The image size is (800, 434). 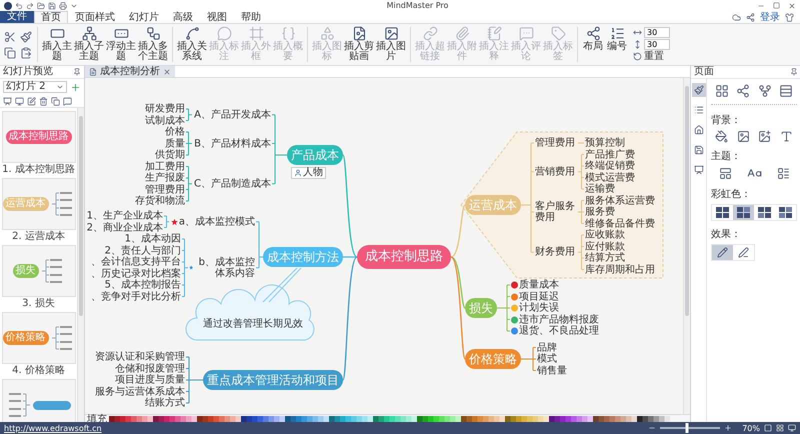 What do you see at coordinates (53, 428) in the screenshot?
I see `website-link: http://www.edrawsoft.cn` at bounding box center [53, 428].